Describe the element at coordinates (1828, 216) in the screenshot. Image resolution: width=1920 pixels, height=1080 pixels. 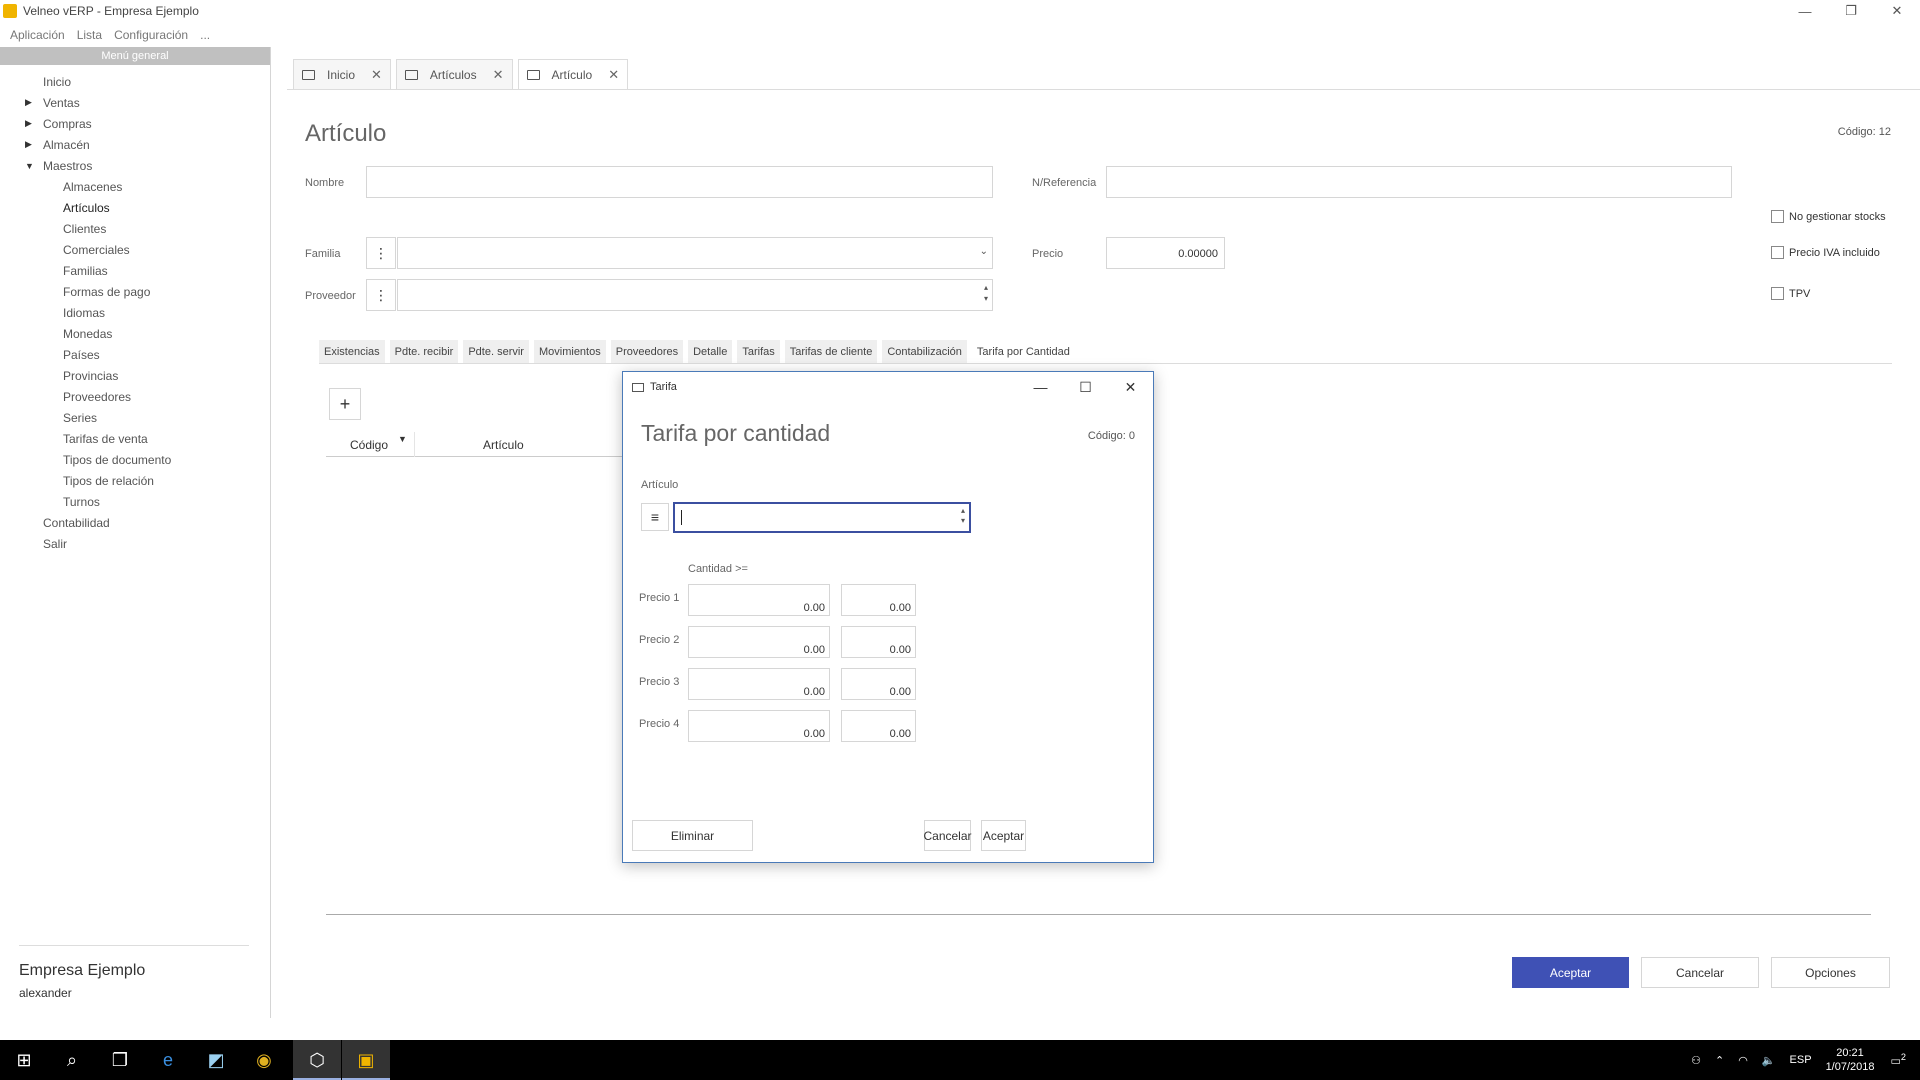
I see `no-gestionar-stocks-checkbox: No gestionar stocks` at that location.